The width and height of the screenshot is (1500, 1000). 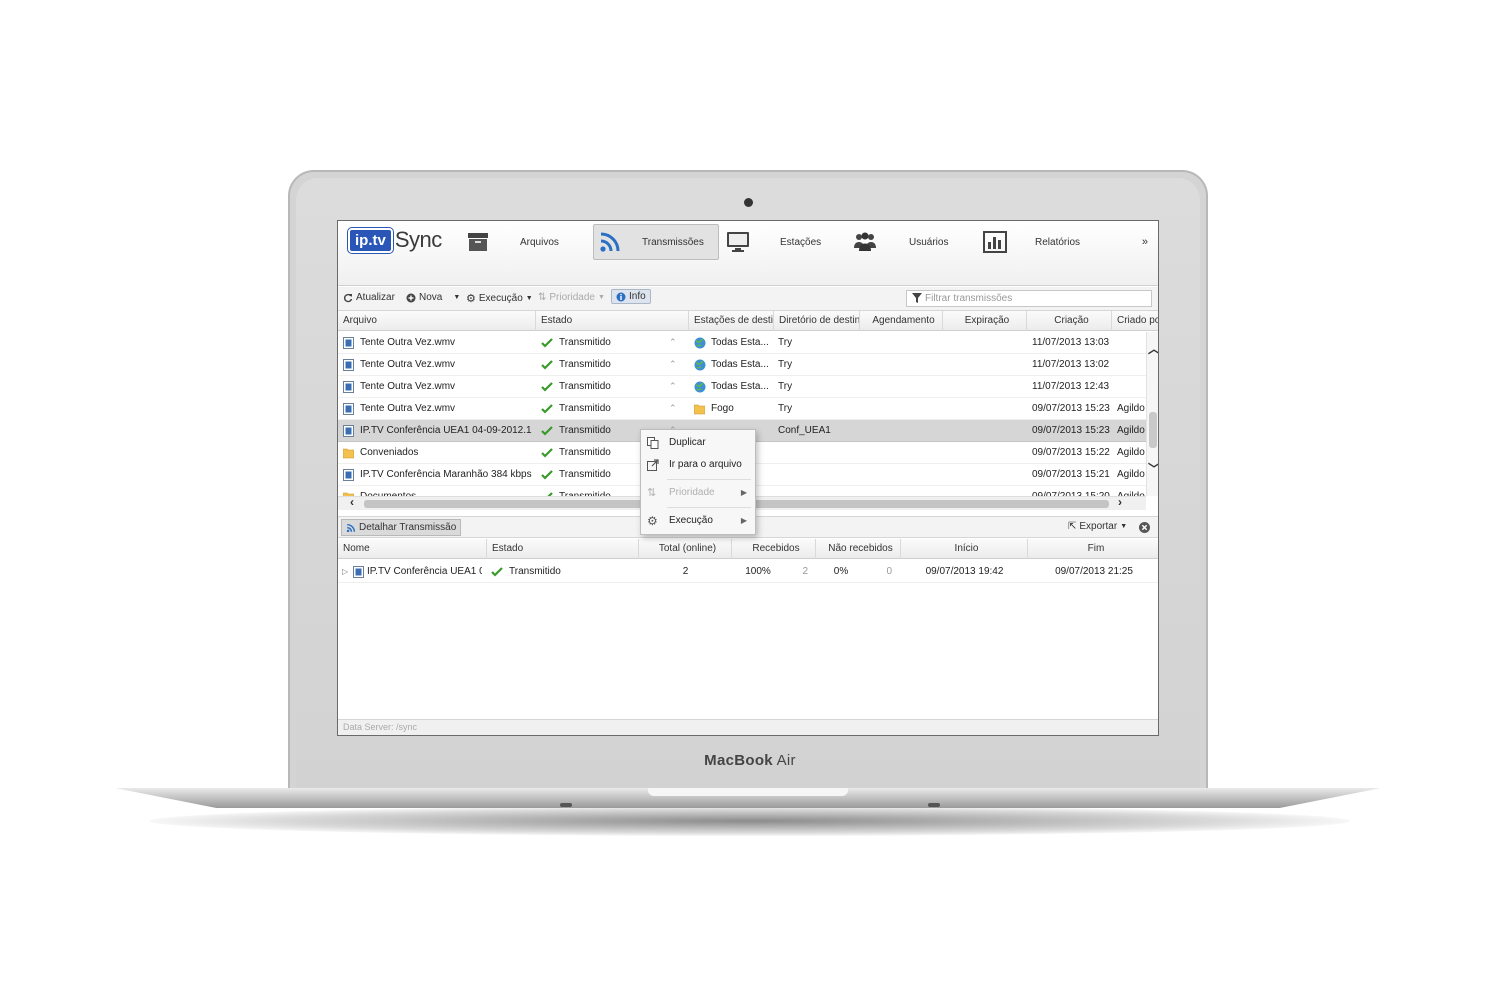 I want to click on created: 11/07/2013 13:02, so click(x=1071, y=364).